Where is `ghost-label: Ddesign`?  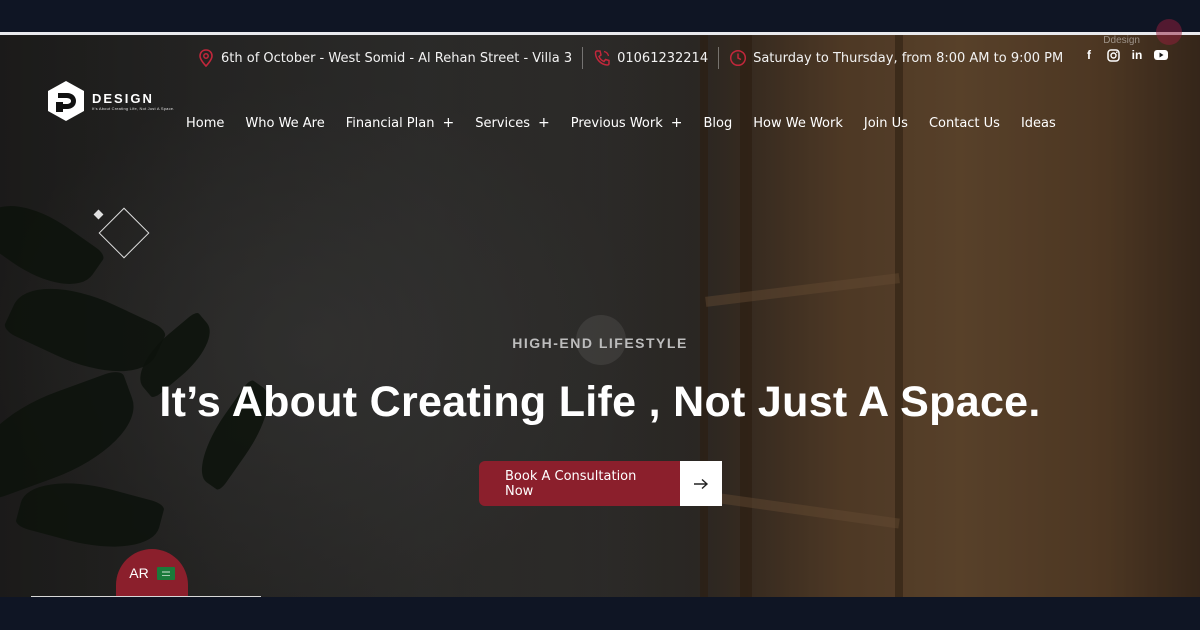
ghost-label: Ddesign is located at coordinates (1121, 40).